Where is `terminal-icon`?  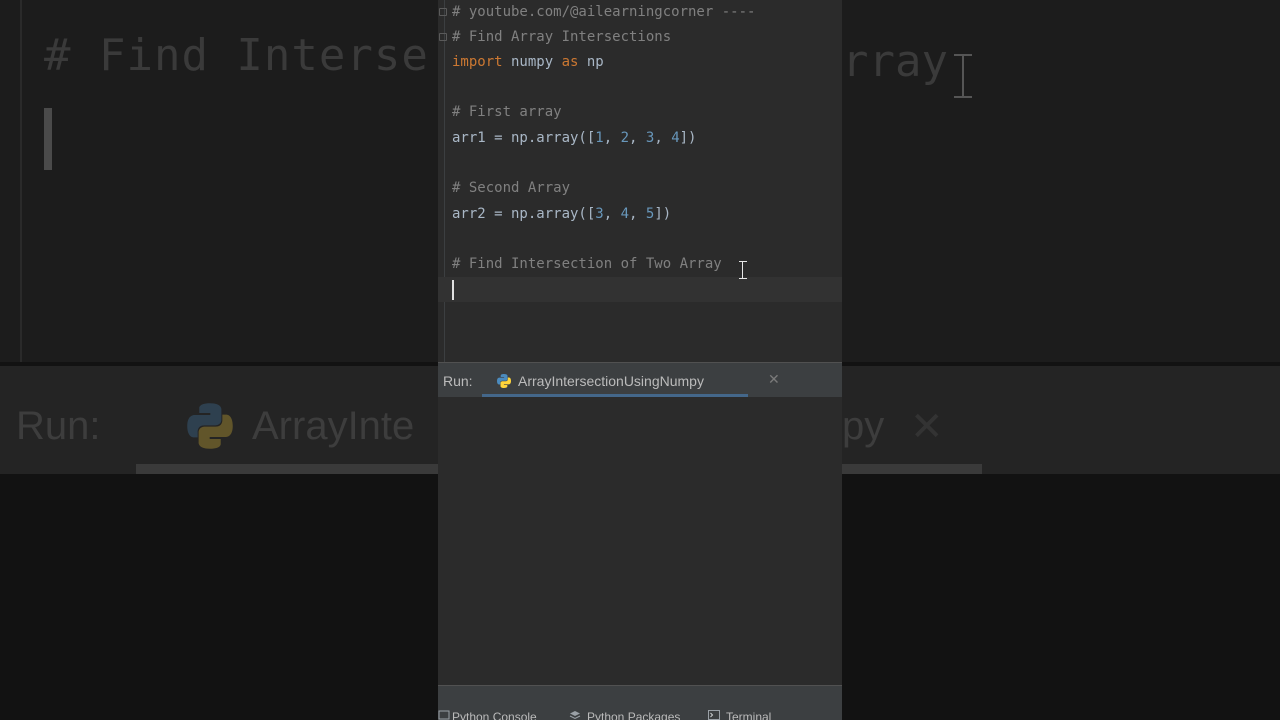
terminal-icon is located at coordinates (714, 715).